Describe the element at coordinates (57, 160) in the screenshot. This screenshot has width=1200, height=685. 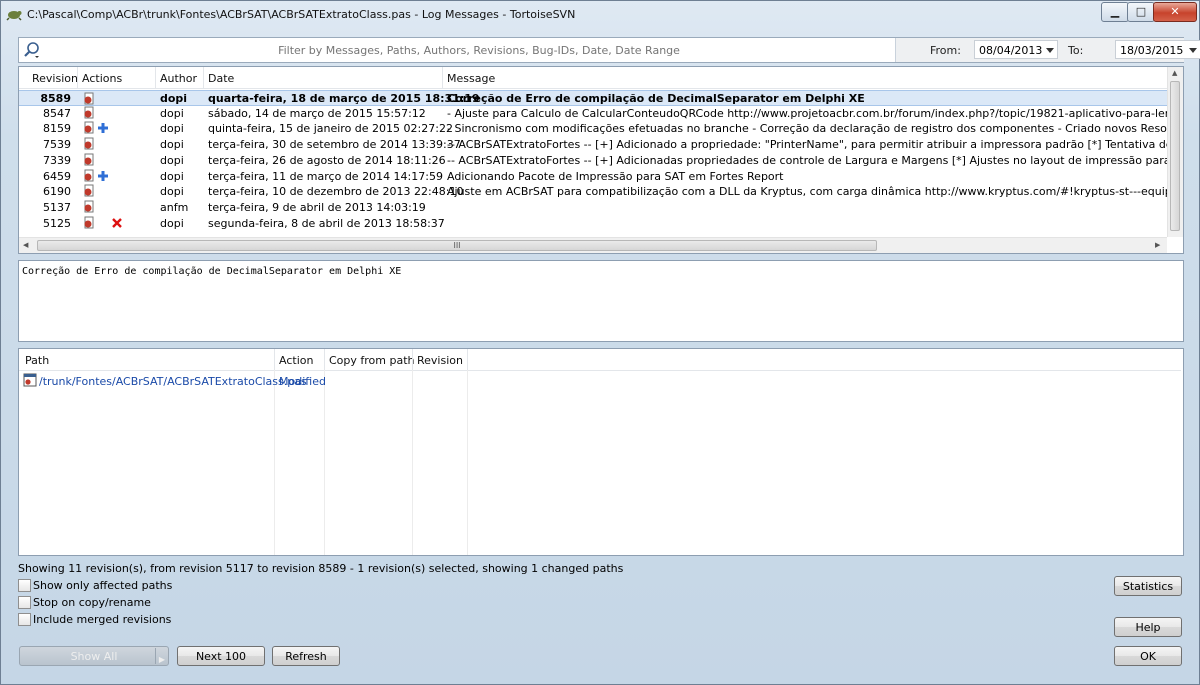
I see `revision-cell: 7339` at that location.